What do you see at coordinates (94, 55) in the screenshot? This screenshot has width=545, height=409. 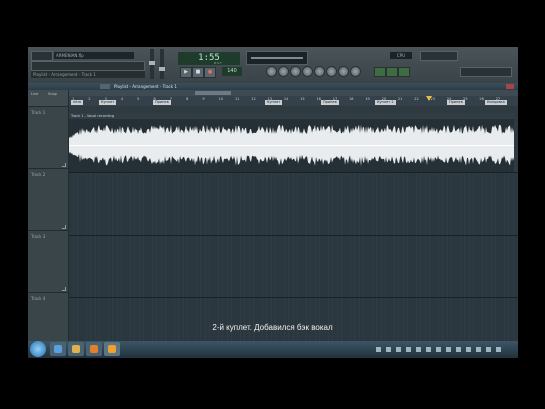 I see `project-title-field: ARMENIAN.flp` at bounding box center [94, 55].